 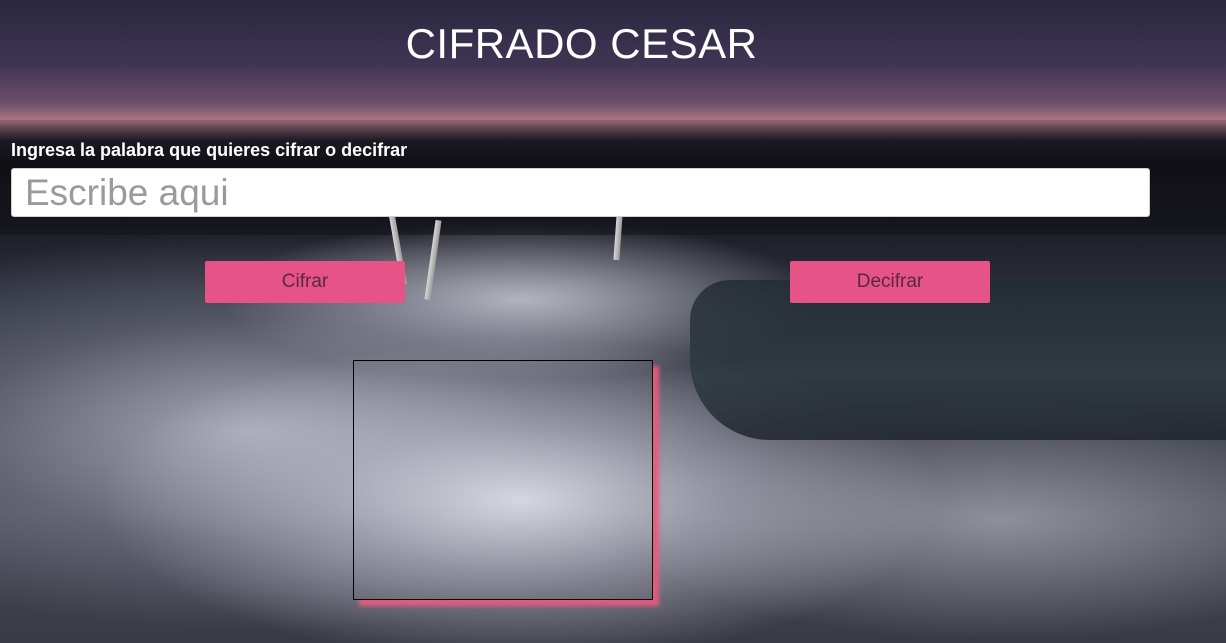 I want to click on decifrar-button: Decifrar, so click(x=890, y=282).